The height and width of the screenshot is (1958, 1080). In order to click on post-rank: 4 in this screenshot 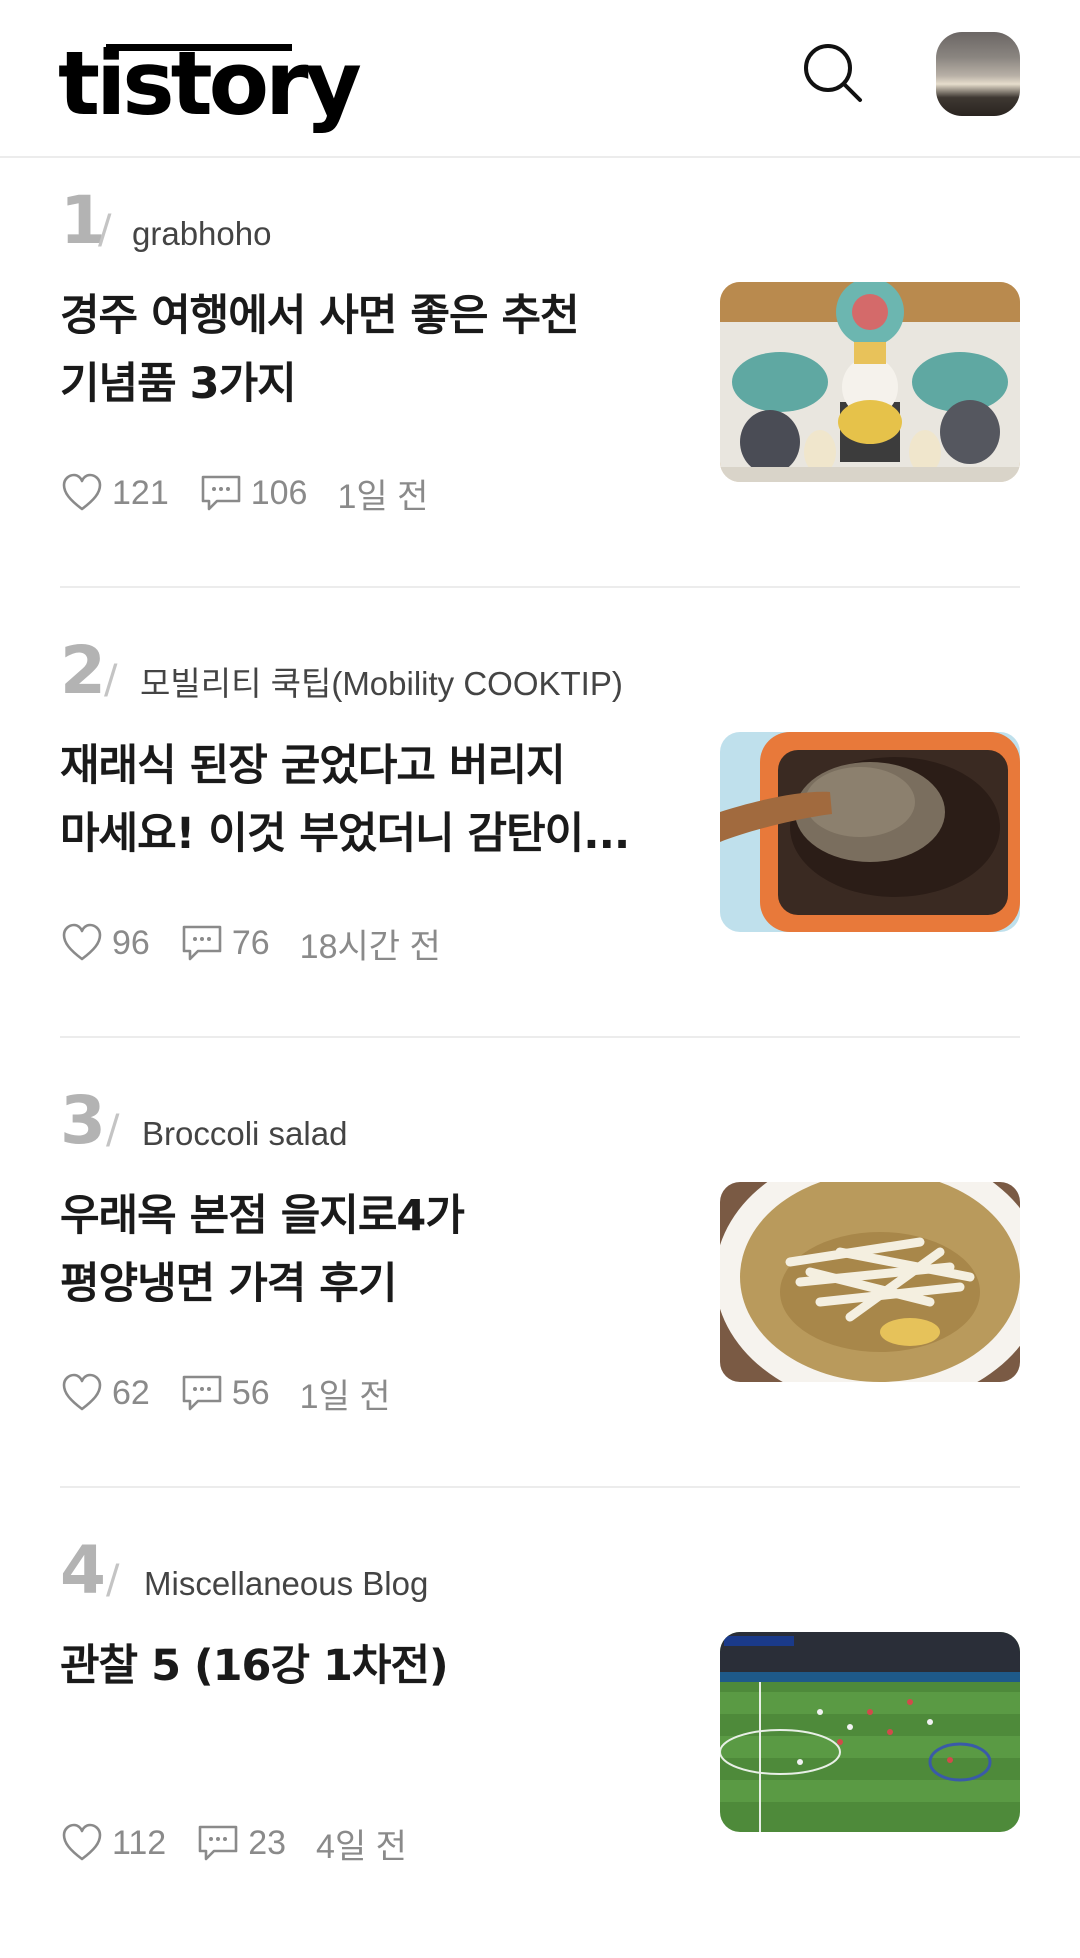, I will do `click(83, 1570)`.